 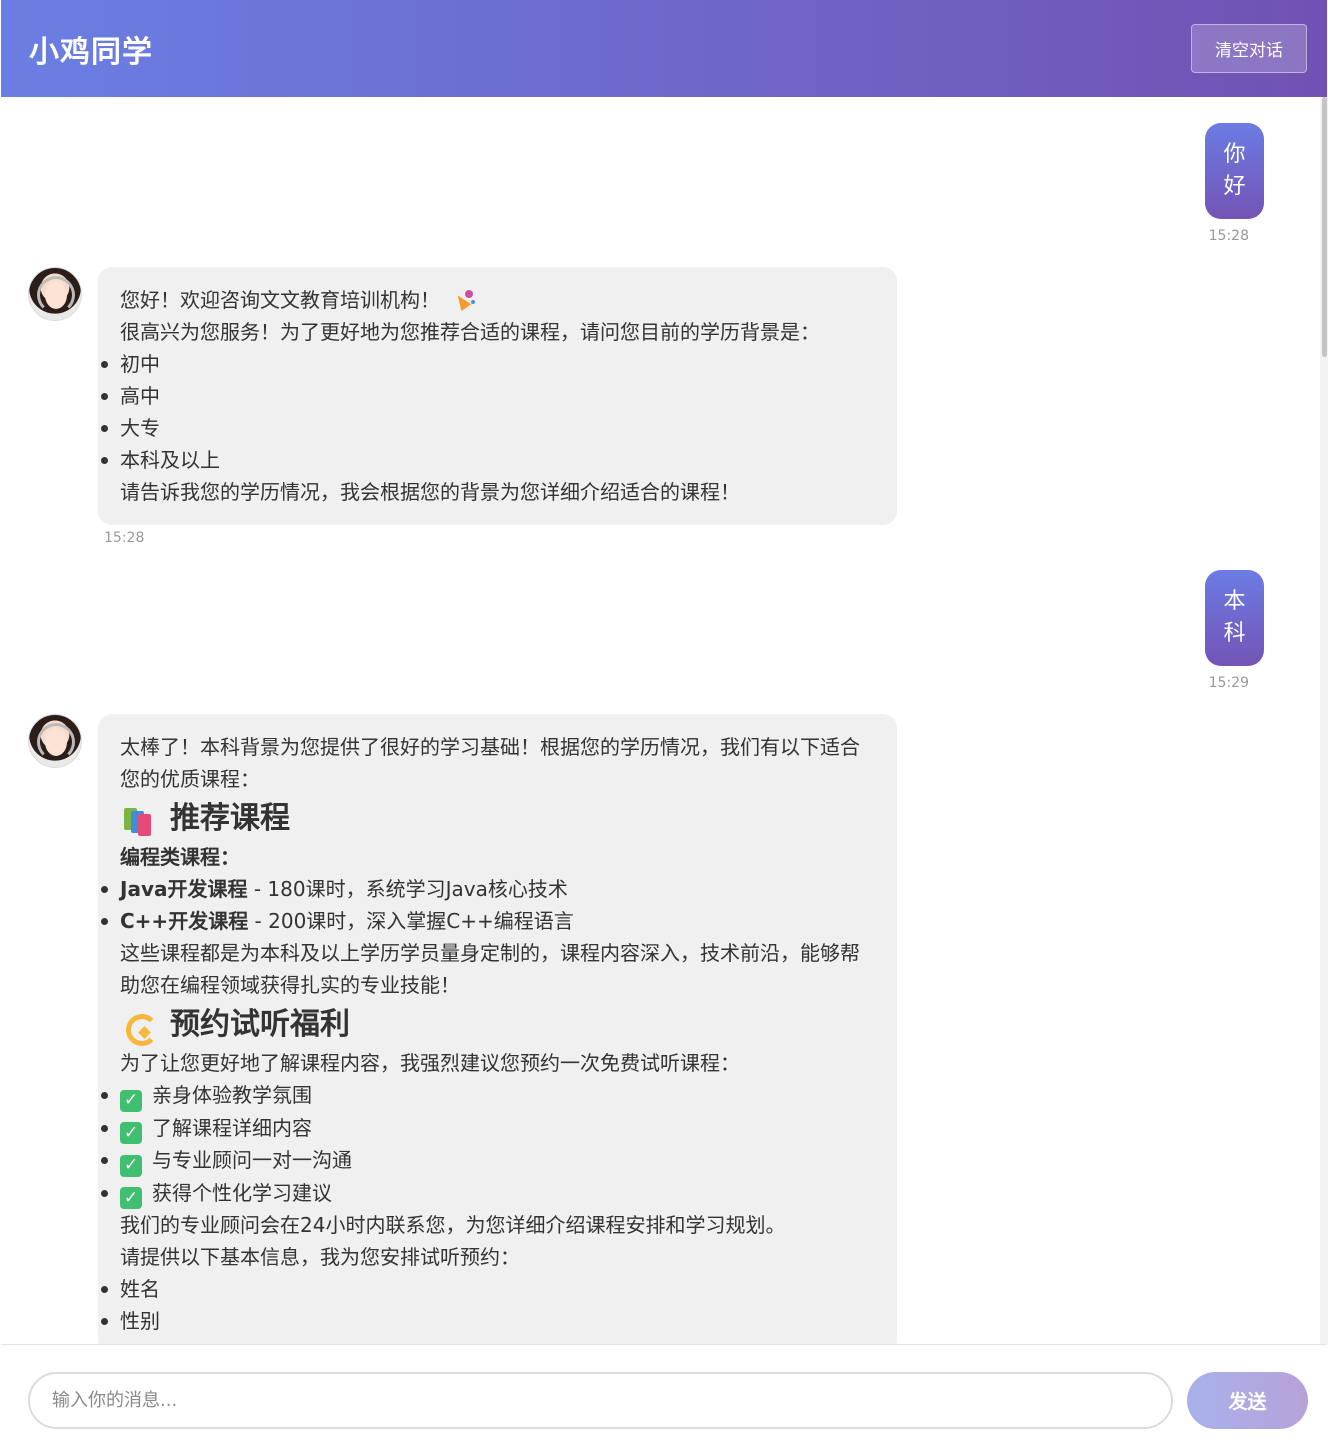 What do you see at coordinates (180, 857) in the screenshot?
I see `course-category: 编程类课程：` at bounding box center [180, 857].